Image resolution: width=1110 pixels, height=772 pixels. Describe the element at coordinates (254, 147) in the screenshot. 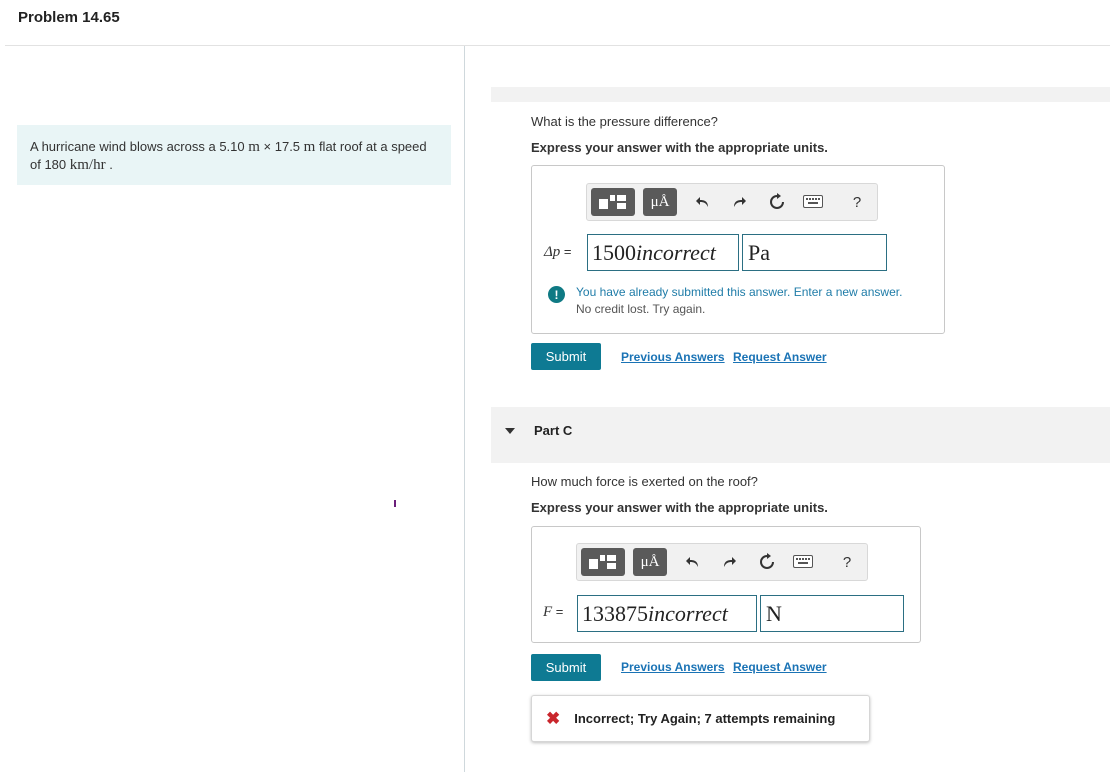

I see `unit-m-1: m` at that location.